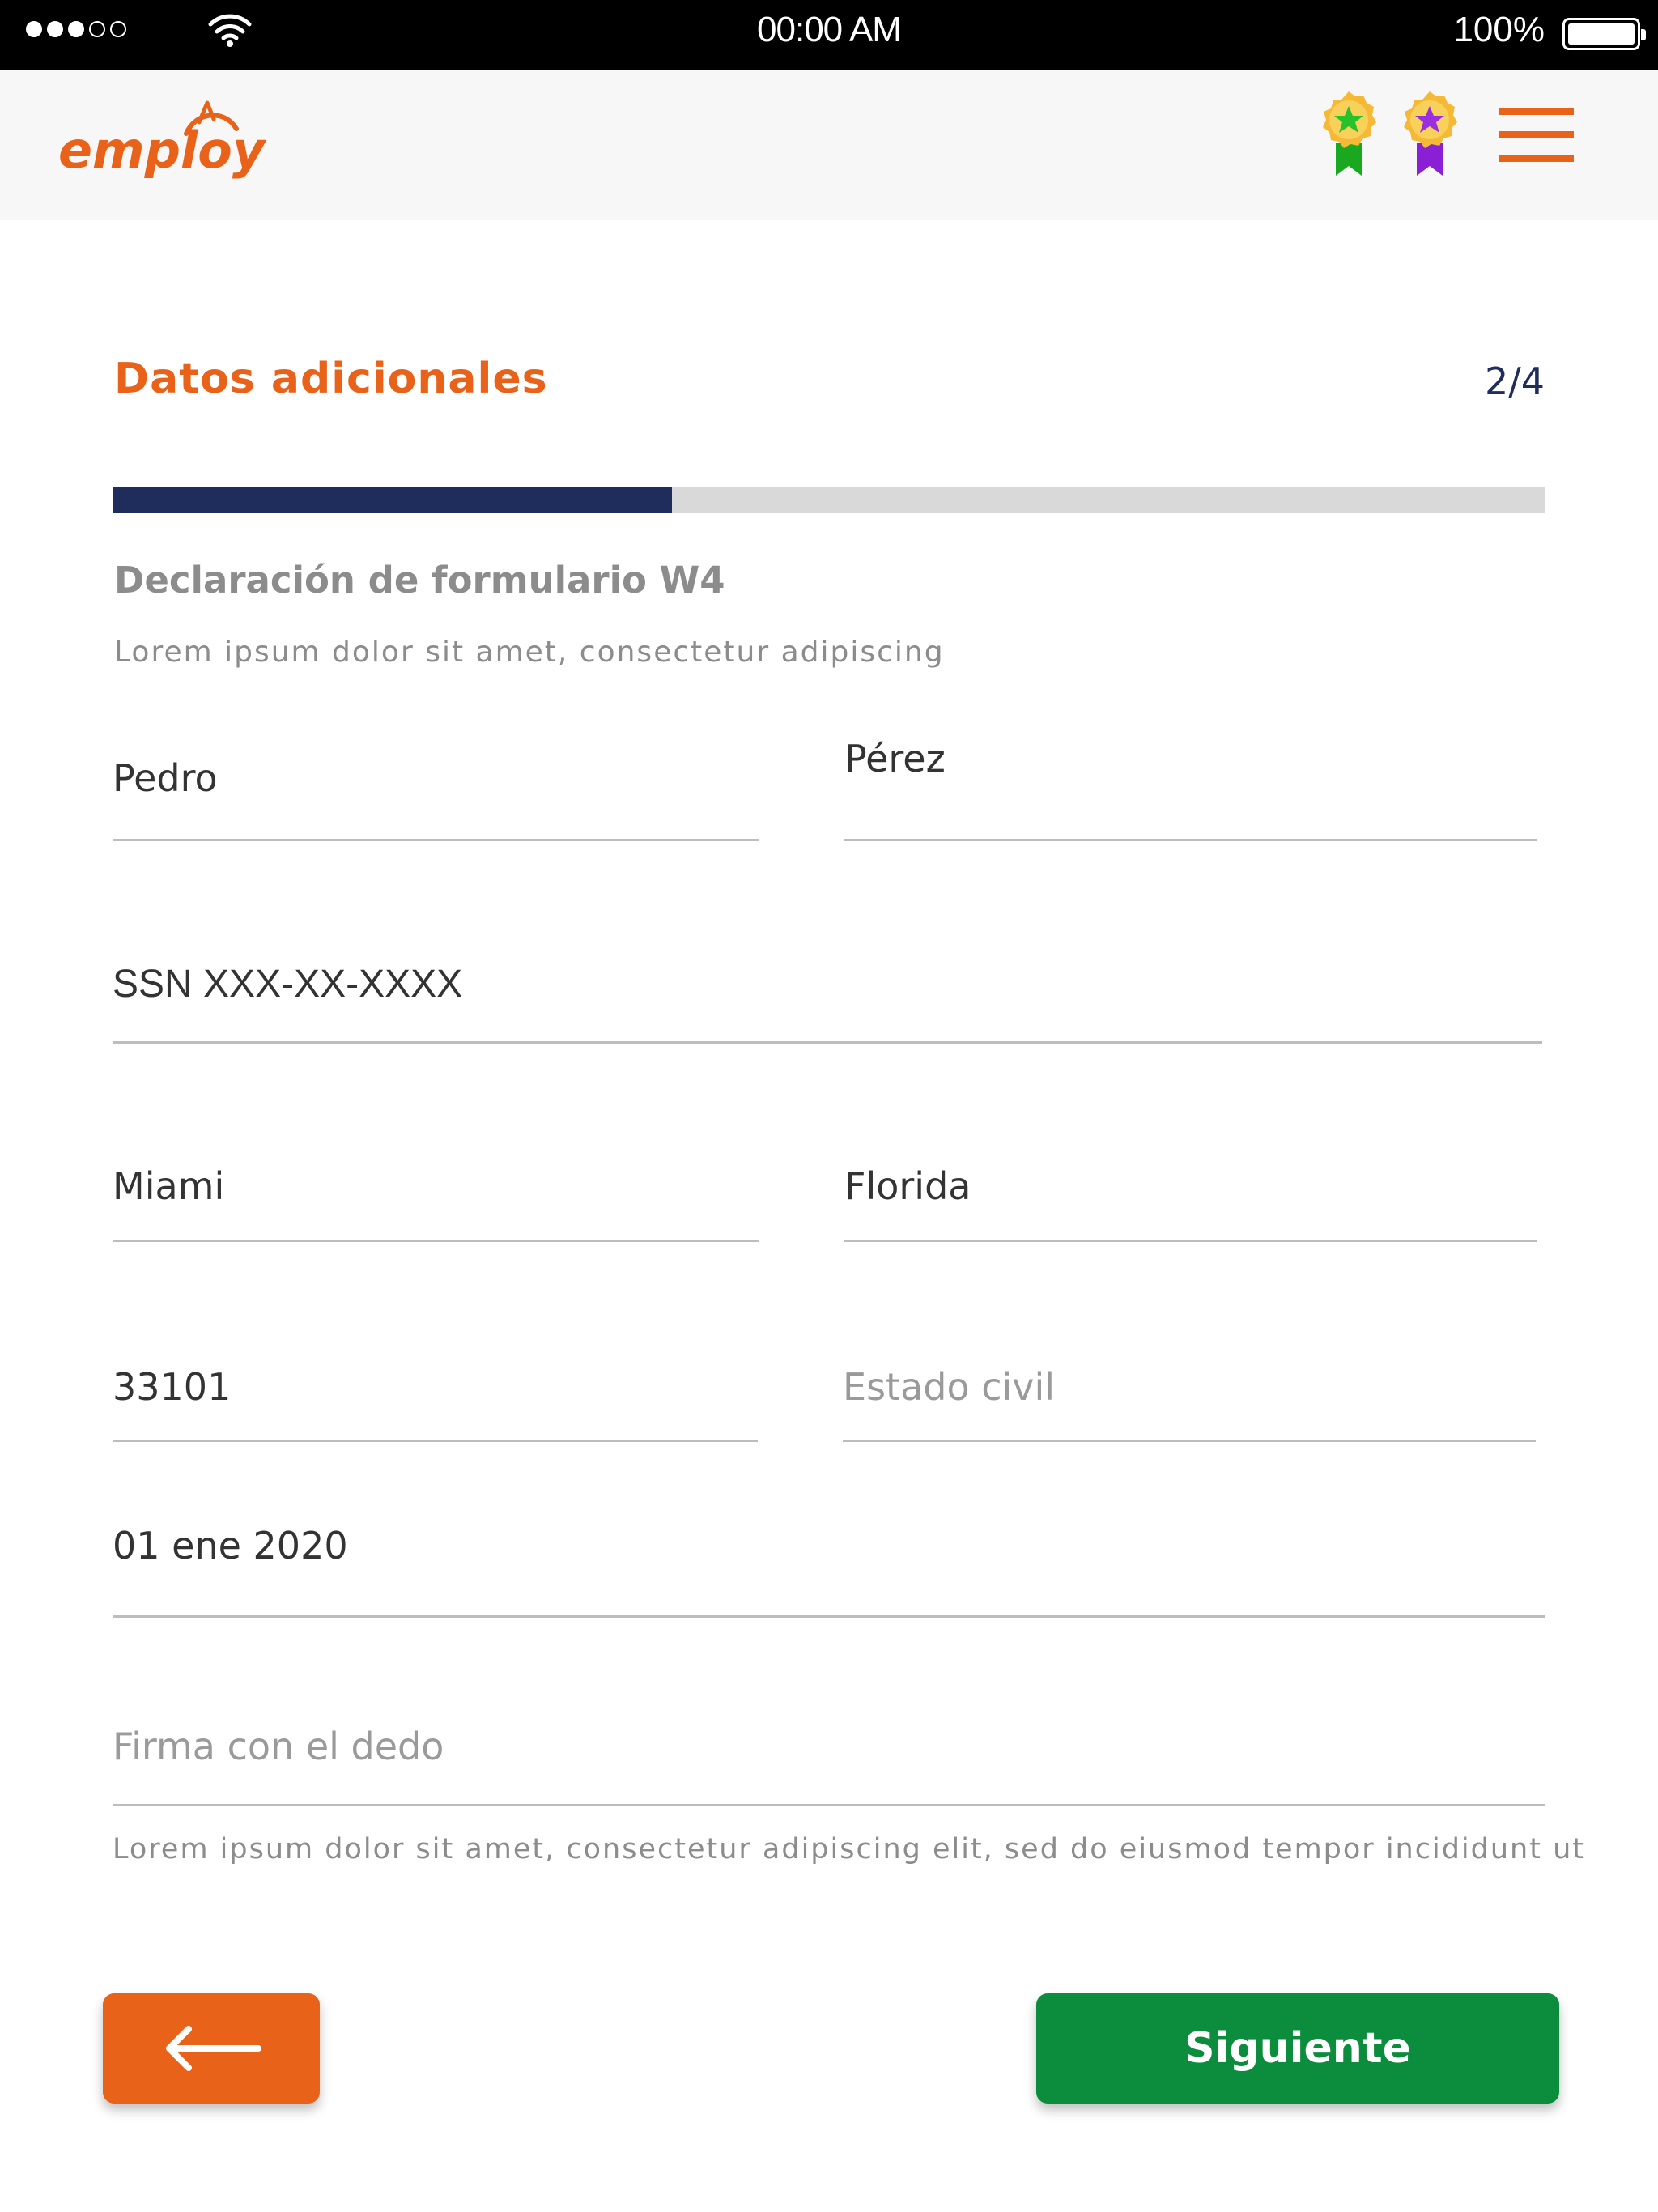  Describe the element at coordinates (895, 759) in the screenshot. I see `last-name-value: Pérez` at that location.